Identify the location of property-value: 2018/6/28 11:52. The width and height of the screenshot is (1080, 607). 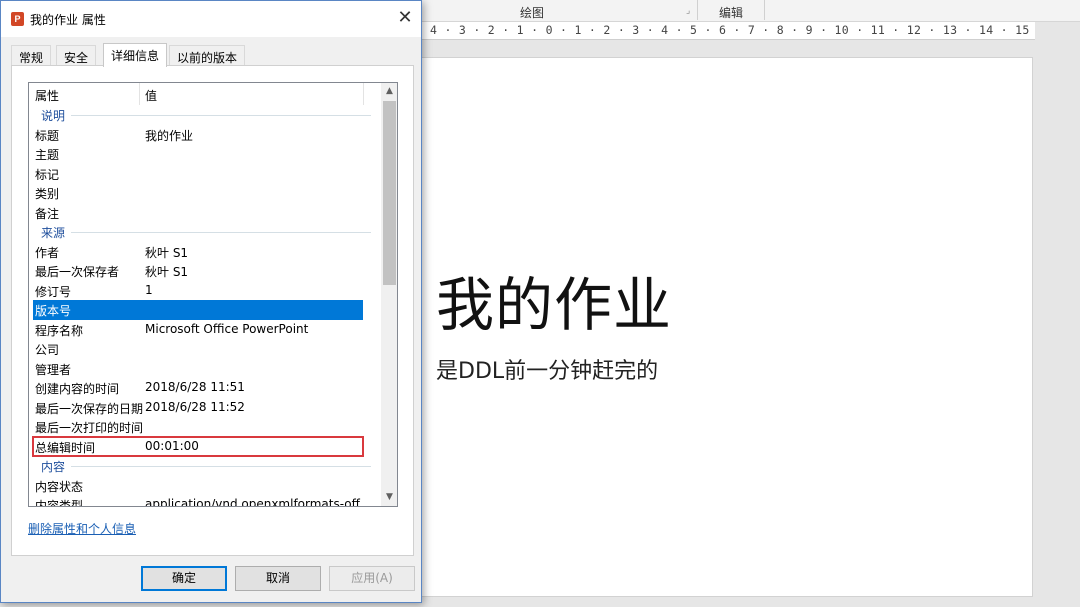
(195, 406).